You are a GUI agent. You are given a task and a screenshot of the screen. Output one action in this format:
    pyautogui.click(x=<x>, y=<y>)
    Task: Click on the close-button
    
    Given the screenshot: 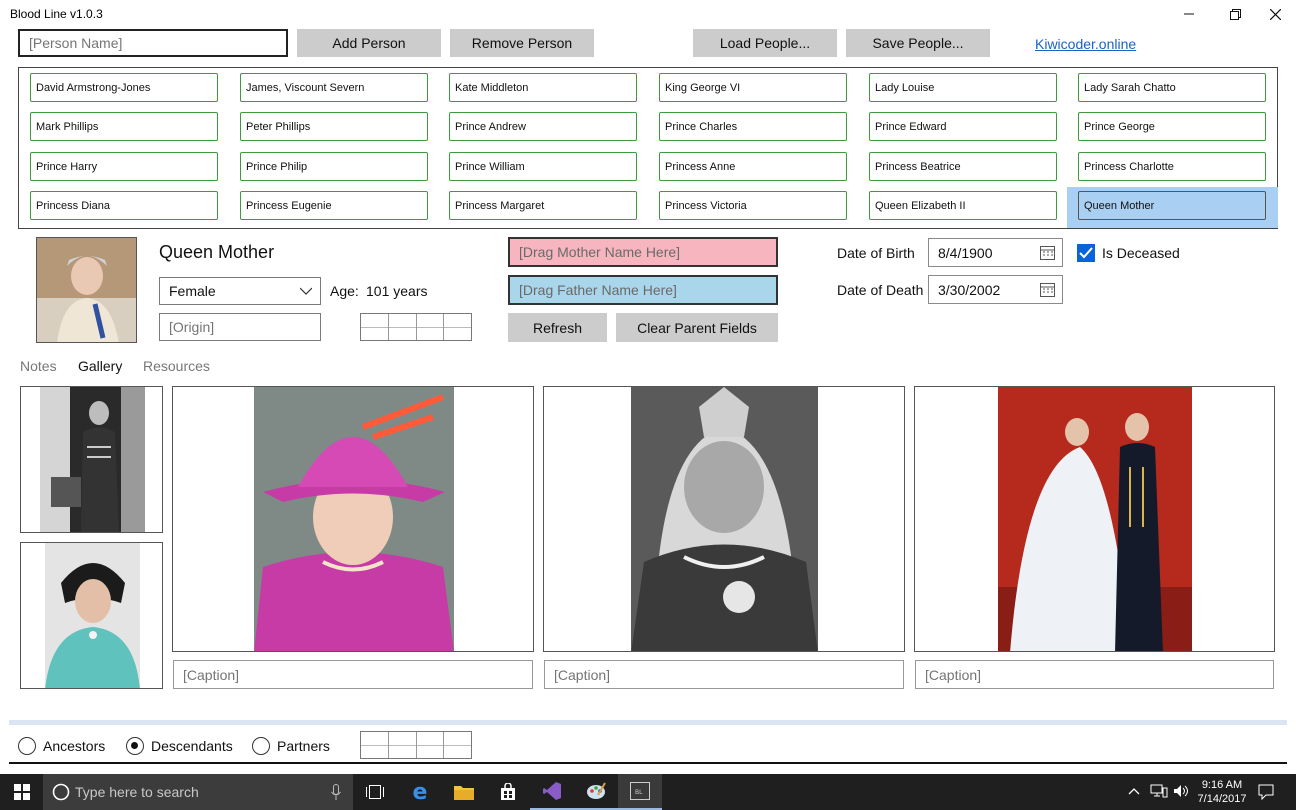 What is the action you would take?
    pyautogui.click(x=1274, y=14)
    